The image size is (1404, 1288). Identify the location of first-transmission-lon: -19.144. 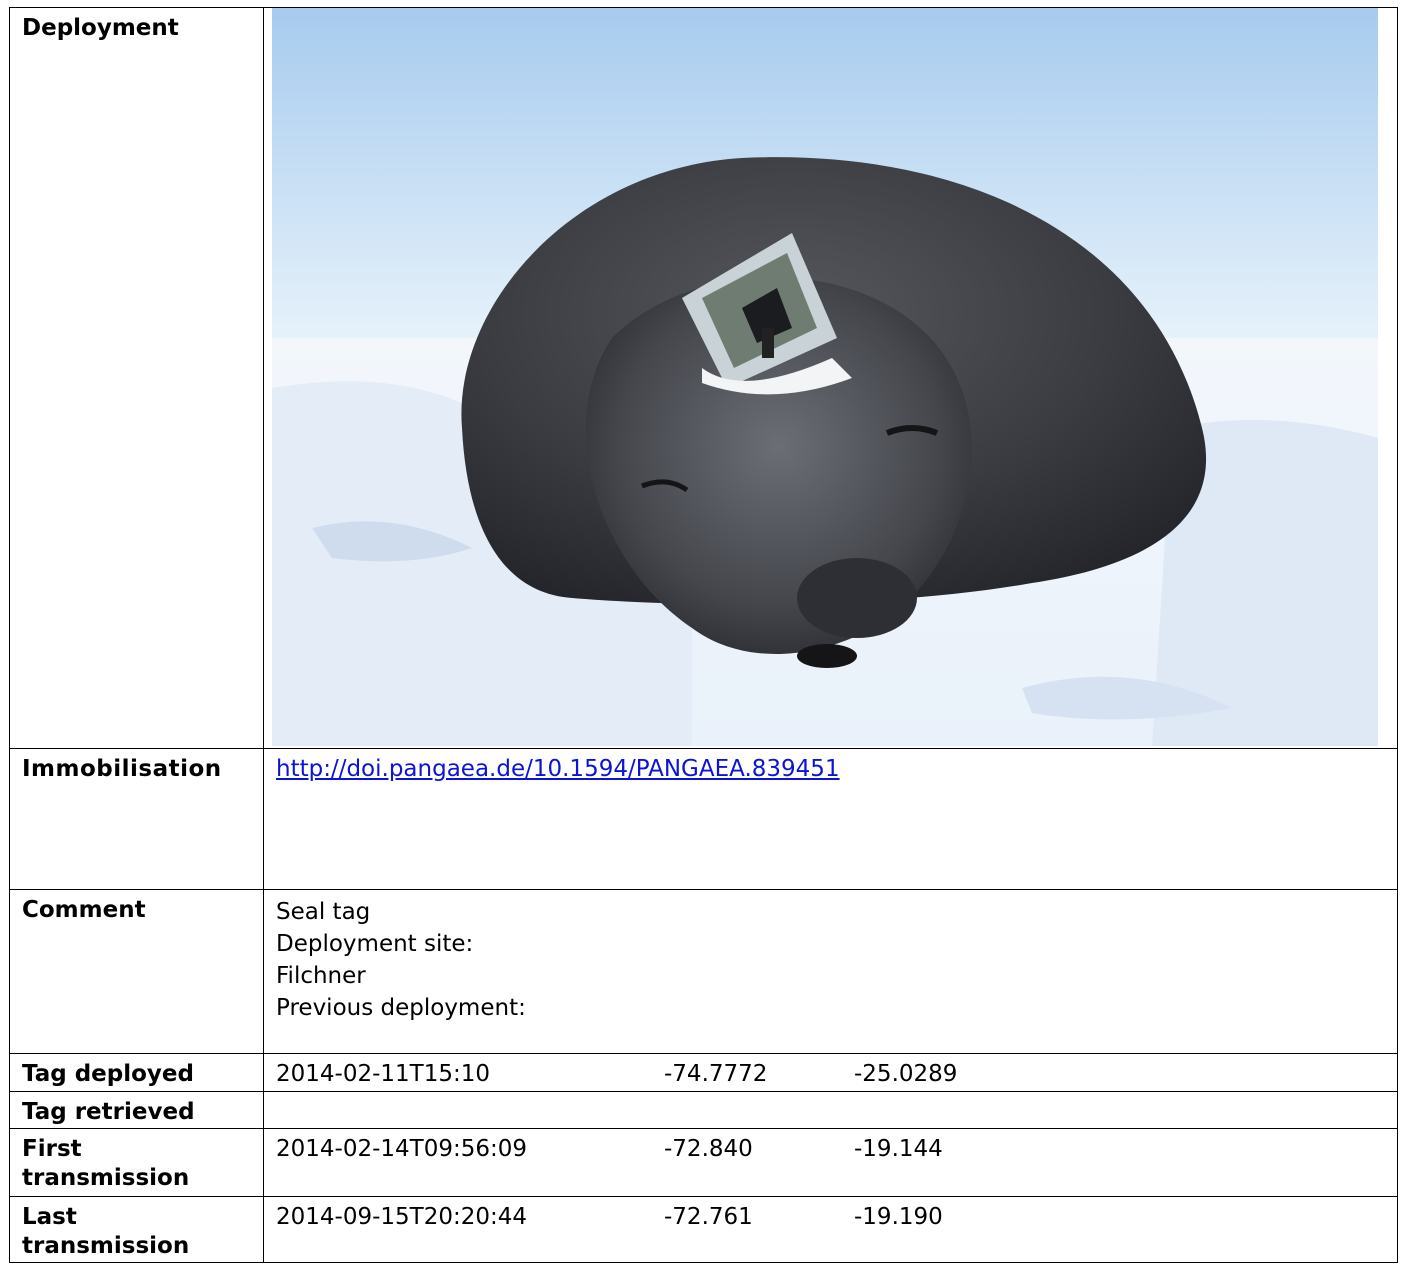
(898, 1149).